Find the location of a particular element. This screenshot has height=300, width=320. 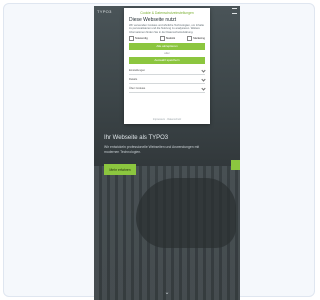

modal-footer-links: Impressum · Datenschutz is located at coordinates (167, 119).